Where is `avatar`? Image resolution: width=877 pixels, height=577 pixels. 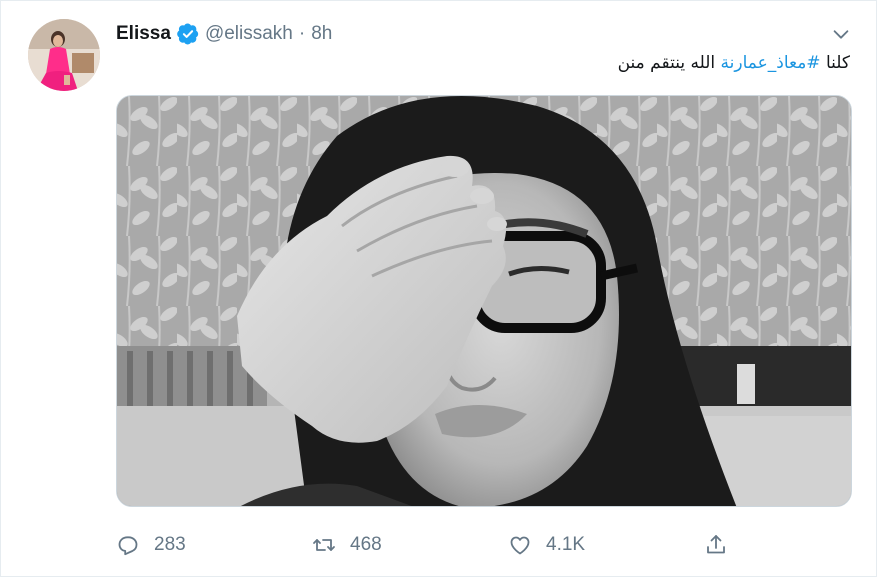
avatar is located at coordinates (64, 55).